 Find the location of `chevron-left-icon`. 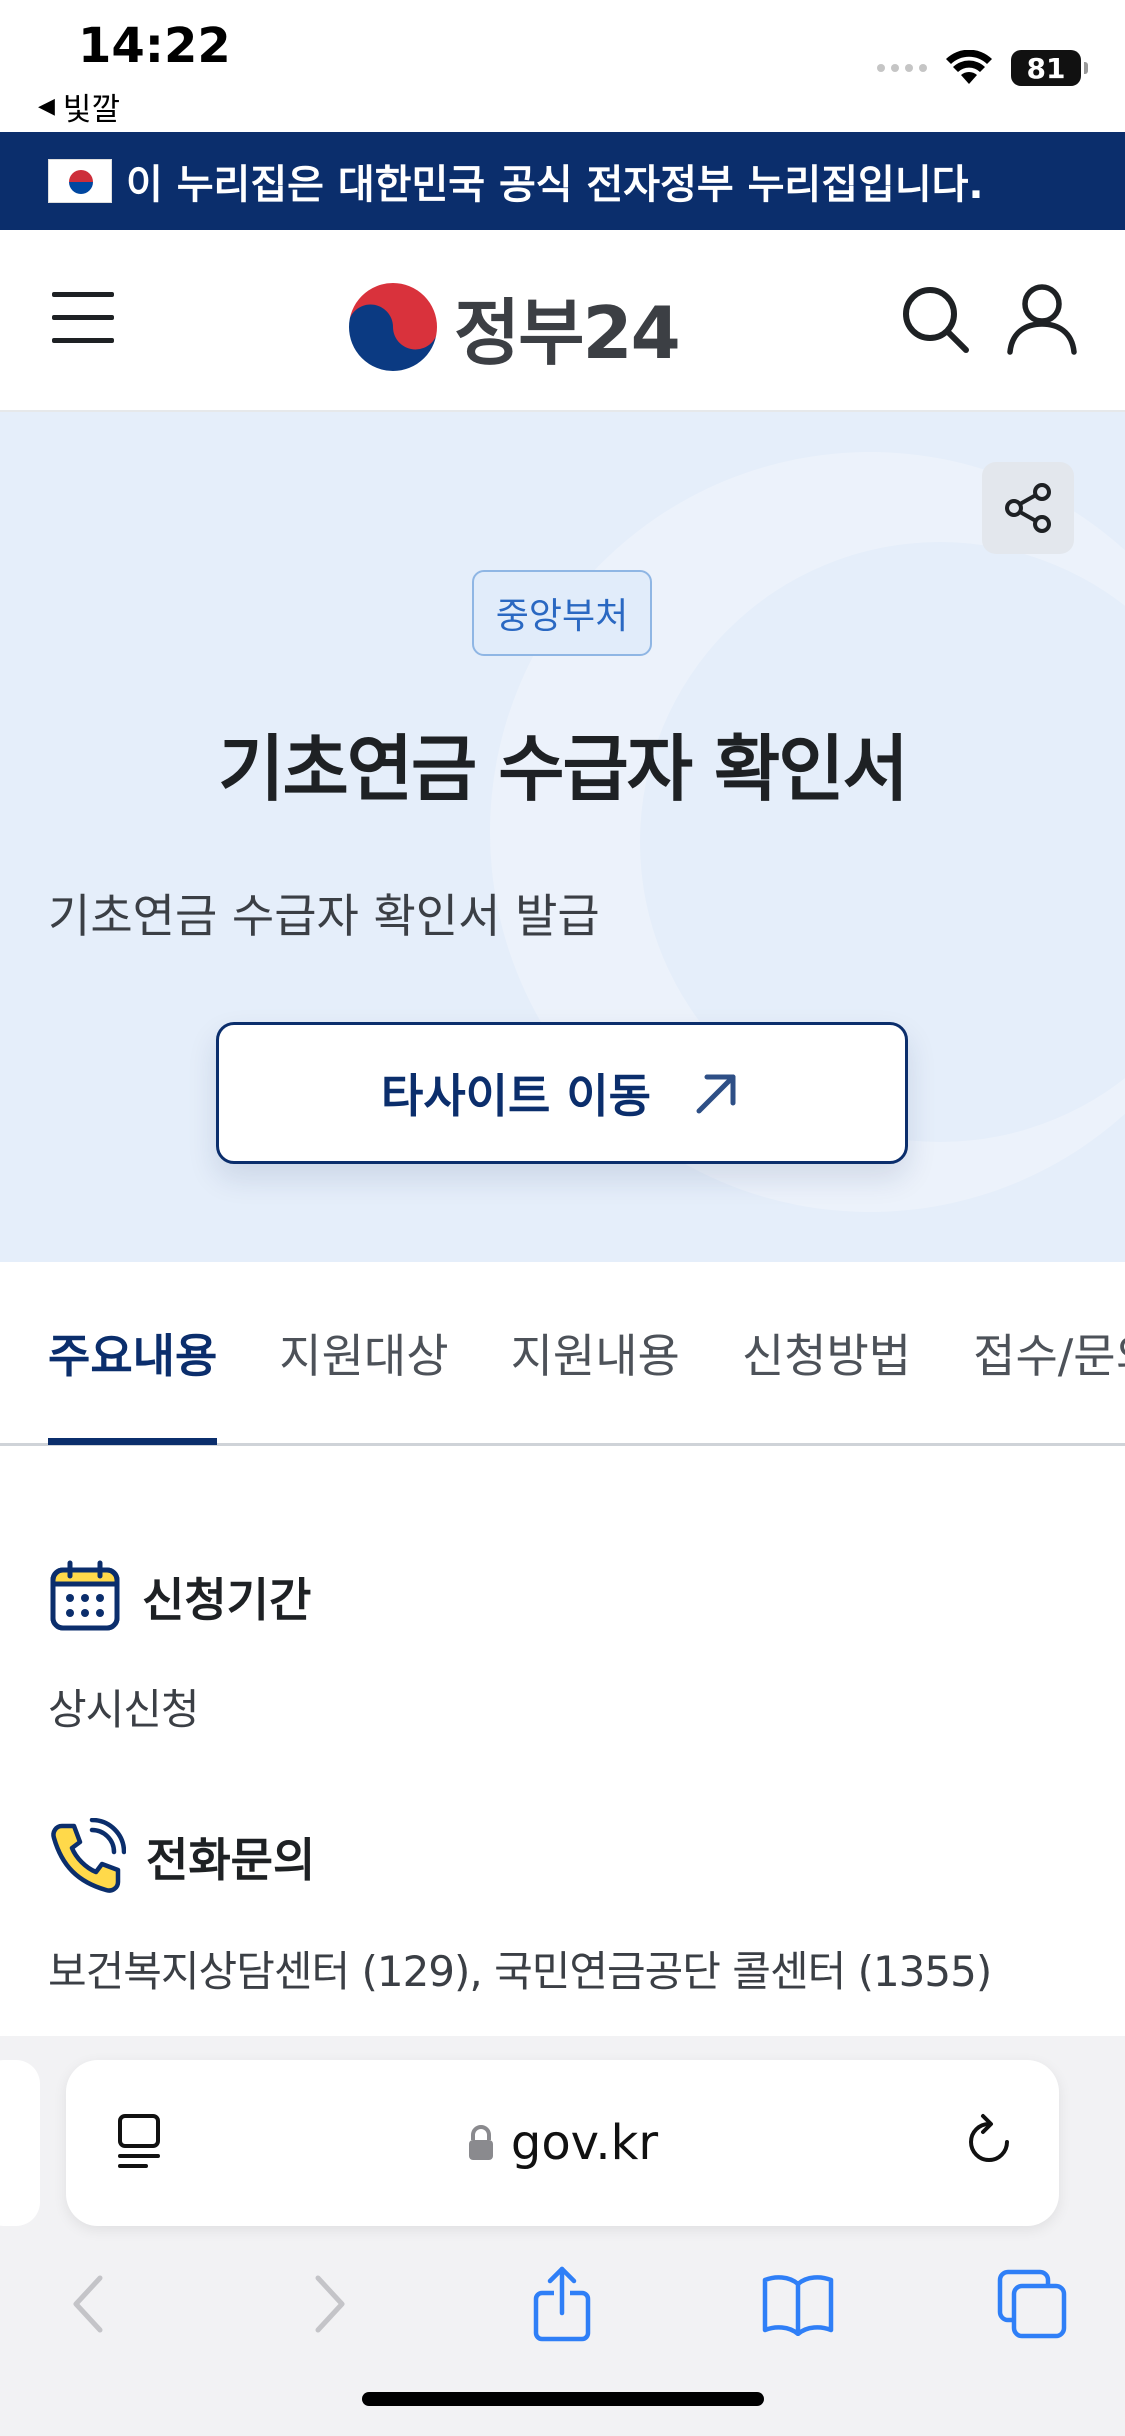

chevron-left-icon is located at coordinates (88, 2304).